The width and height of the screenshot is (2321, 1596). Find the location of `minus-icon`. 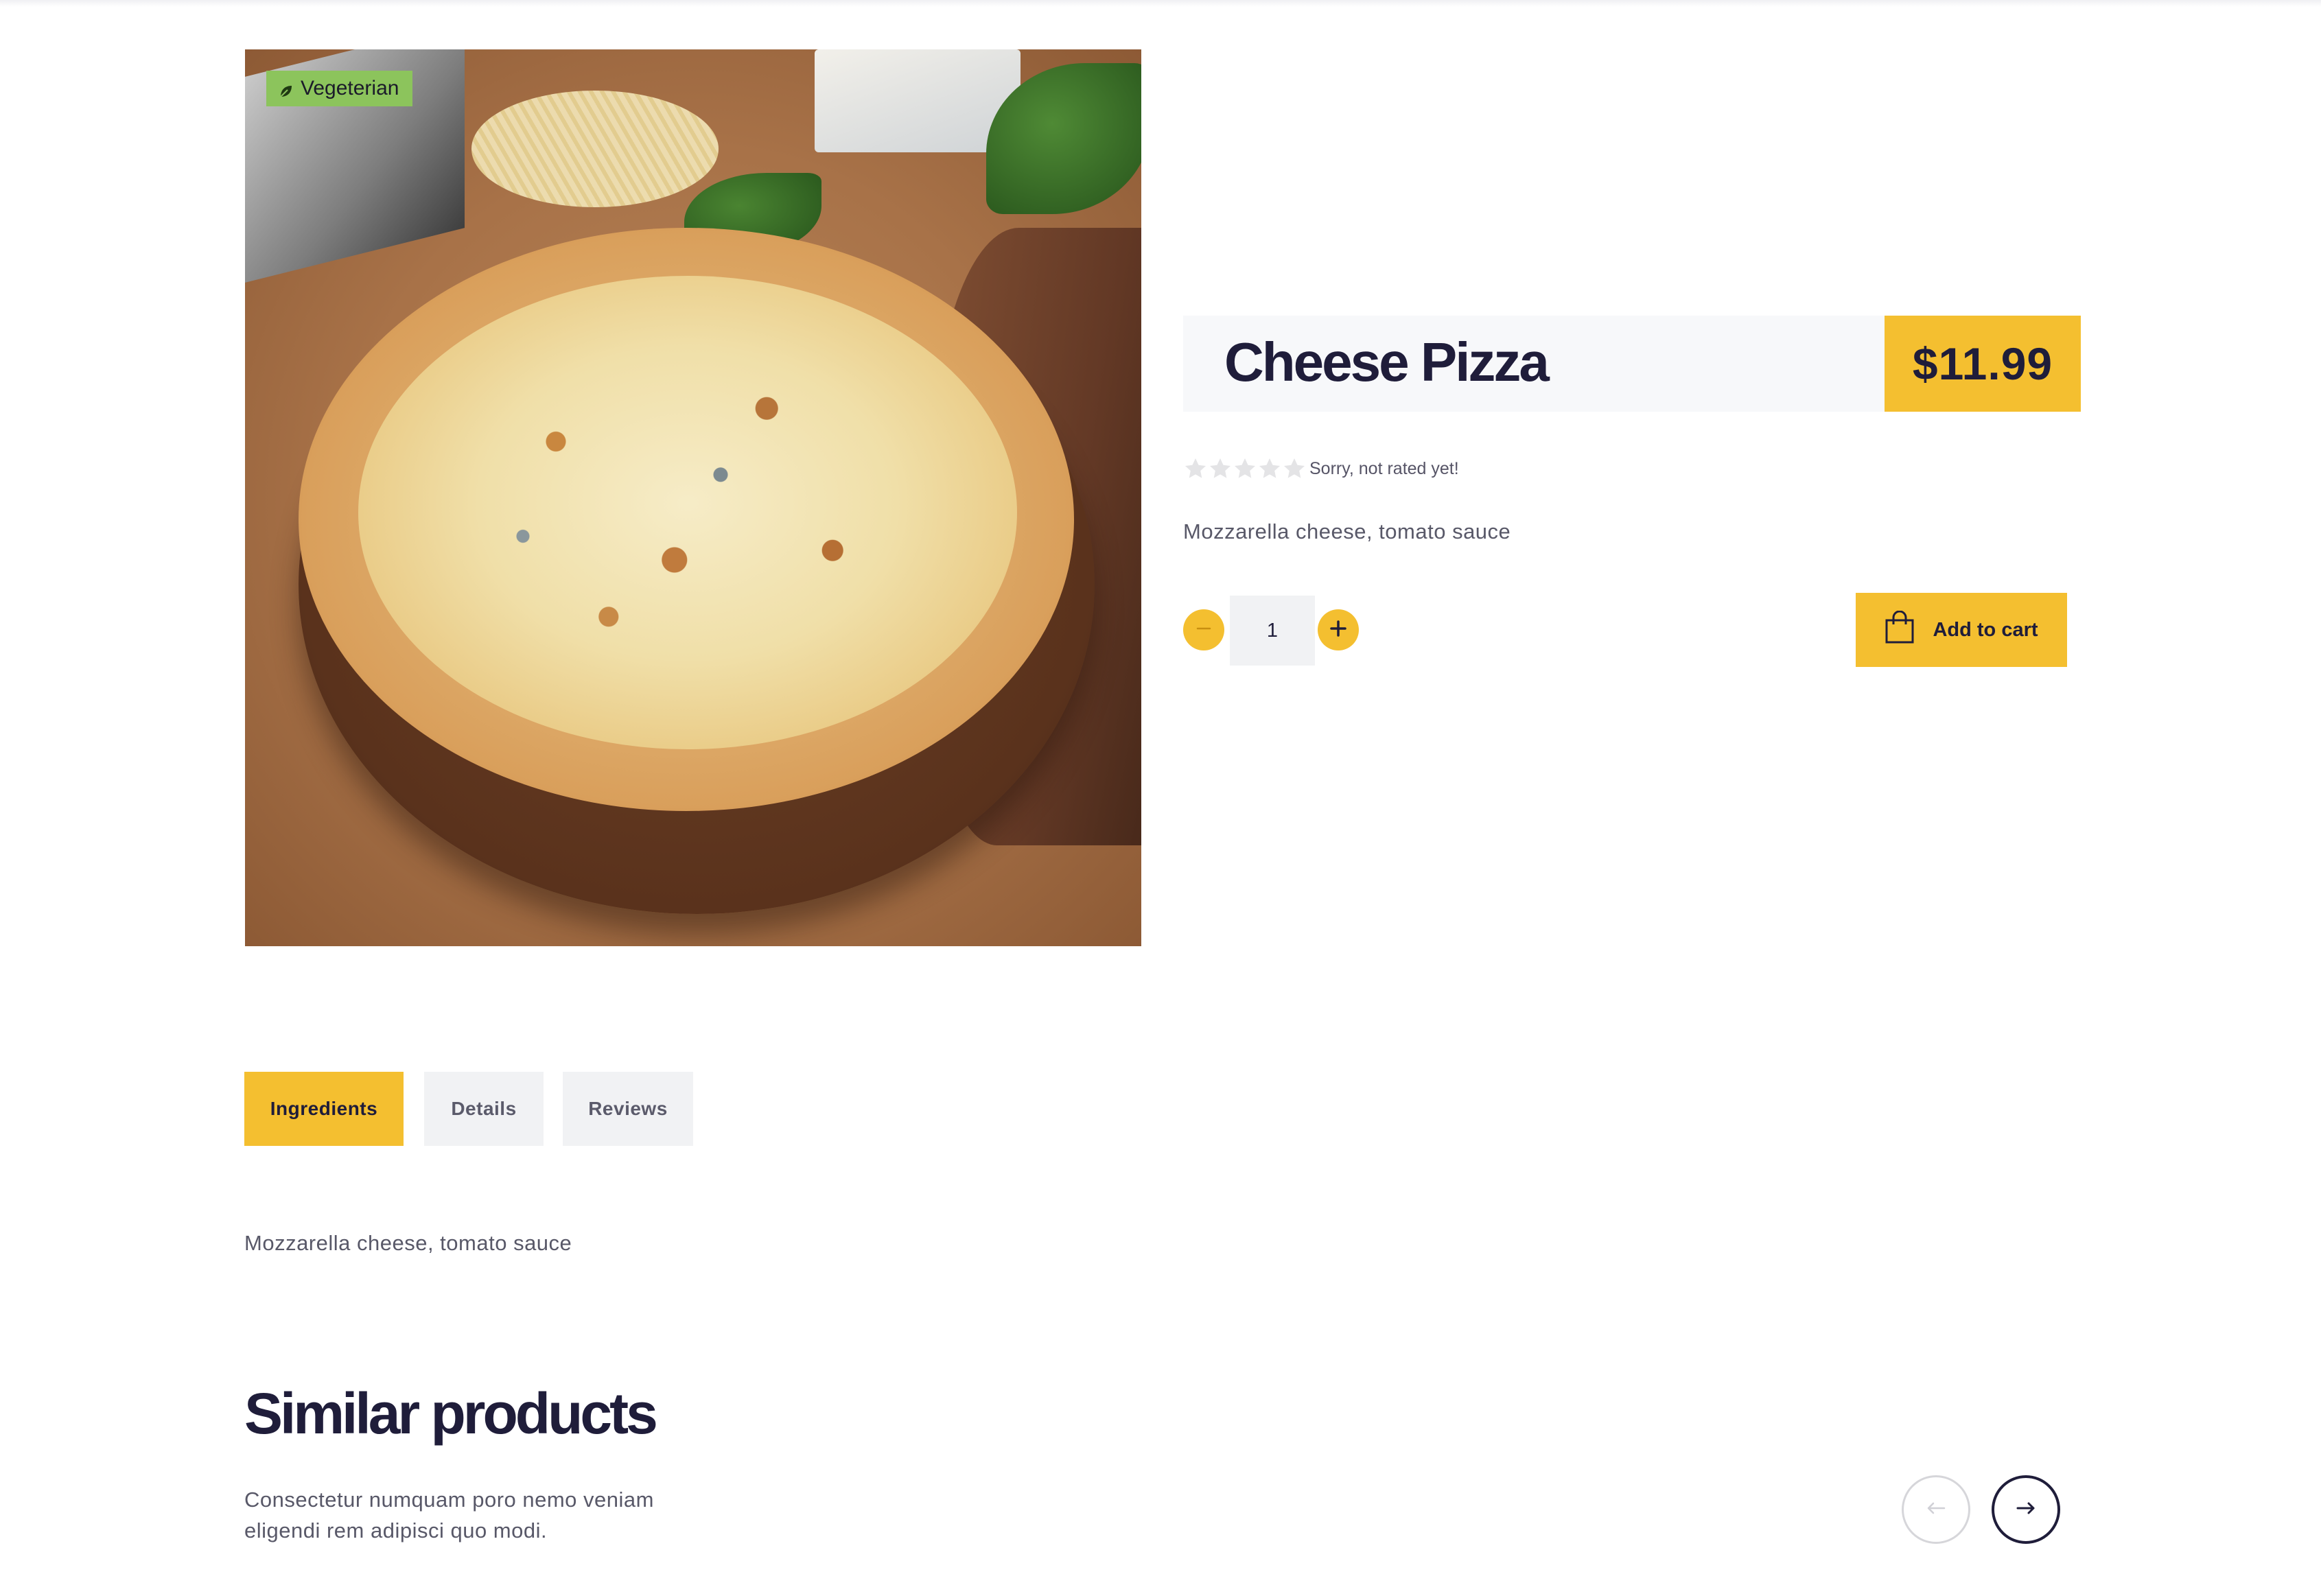

minus-icon is located at coordinates (1204, 630).